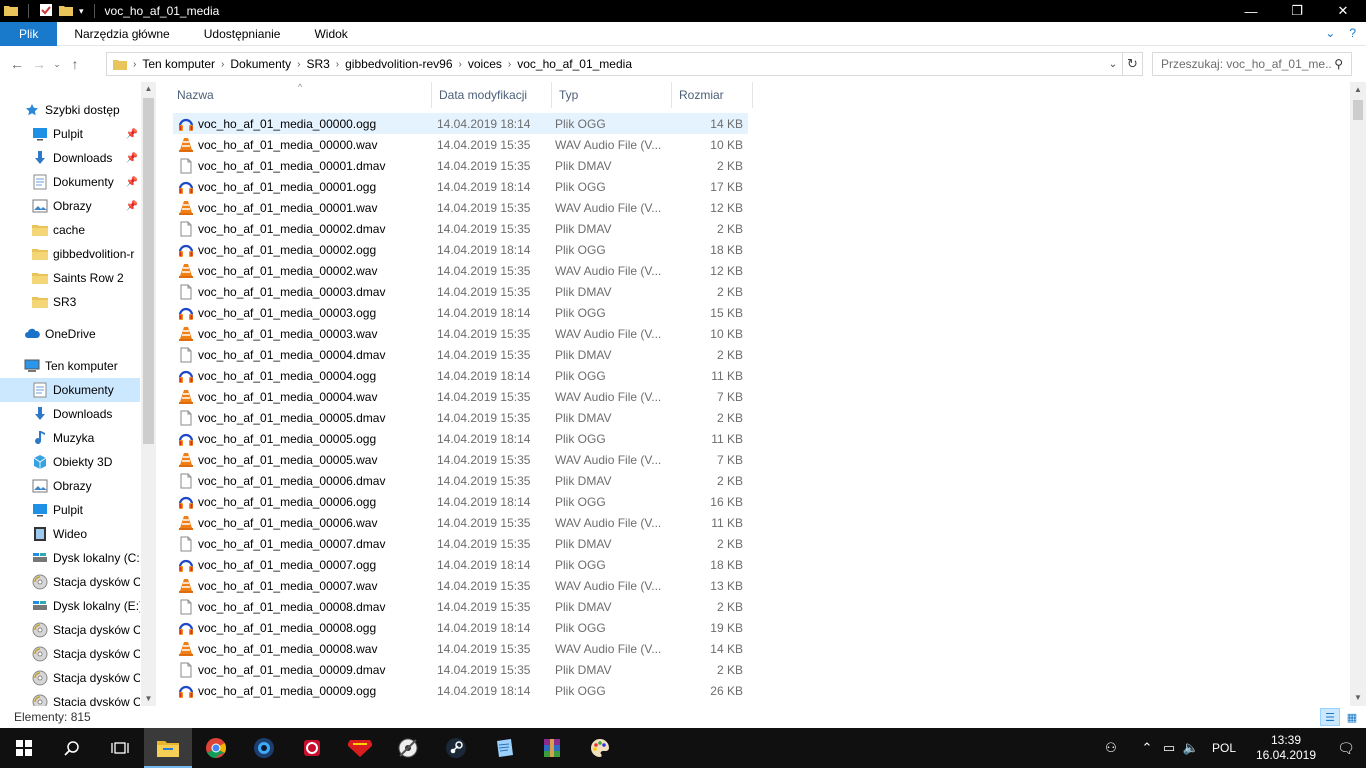 The width and height of the screenshot is (1366, 768). Describe the element at coordinates (1352, 33) in the screenshot. I see `help-icon: ?` at that location.